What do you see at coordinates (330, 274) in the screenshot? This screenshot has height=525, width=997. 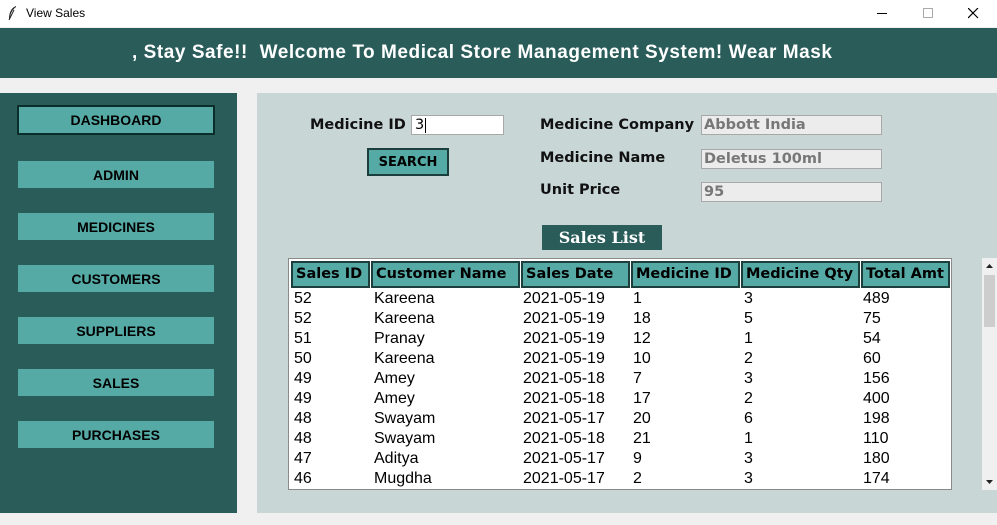 I see `column-header-sales-id: Sales ID` at bounding box center [330, 274].